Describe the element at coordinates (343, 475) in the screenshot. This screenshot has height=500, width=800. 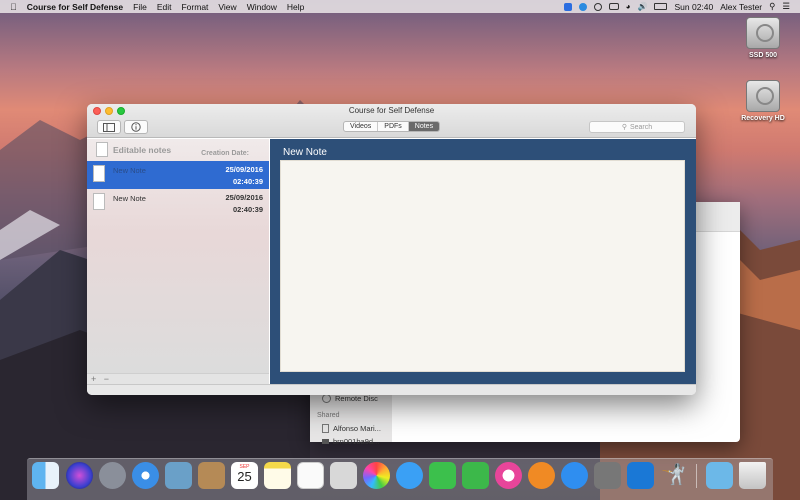
I see `photo-booth-icon` at that location.